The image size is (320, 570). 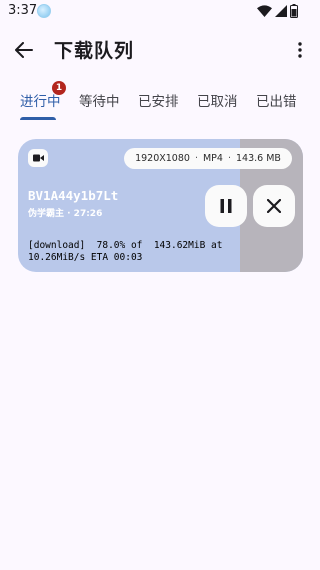 What do you see at coordinates (212, 158) in the screenshot?
I see `format-label: MP4` at bounding box center [212, 158].